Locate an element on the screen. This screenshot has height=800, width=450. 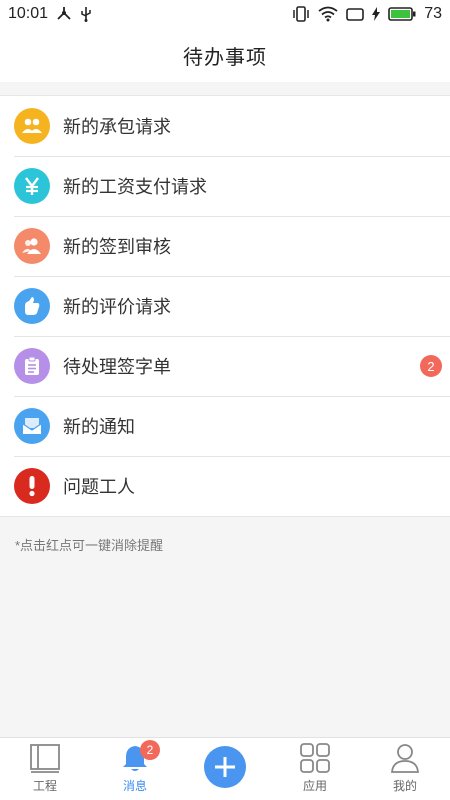
list-item-checkin-review: 新的签到审核 is located at coordinates (225, 246).